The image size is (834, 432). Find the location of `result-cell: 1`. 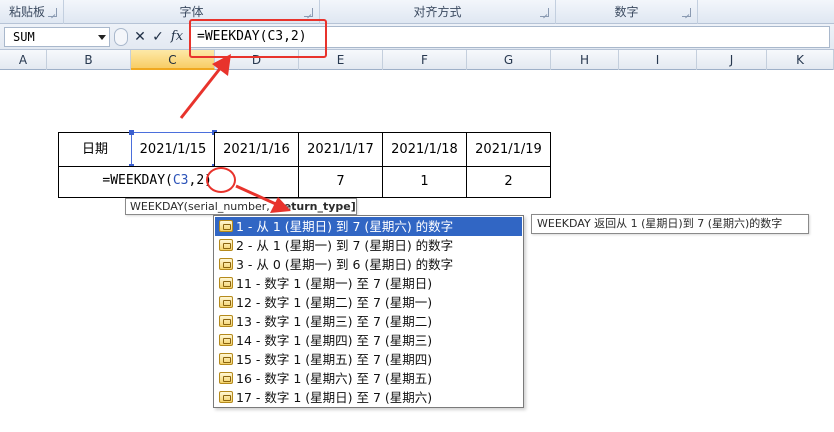

result-cell: 1 is located at coordinates (424, 182).